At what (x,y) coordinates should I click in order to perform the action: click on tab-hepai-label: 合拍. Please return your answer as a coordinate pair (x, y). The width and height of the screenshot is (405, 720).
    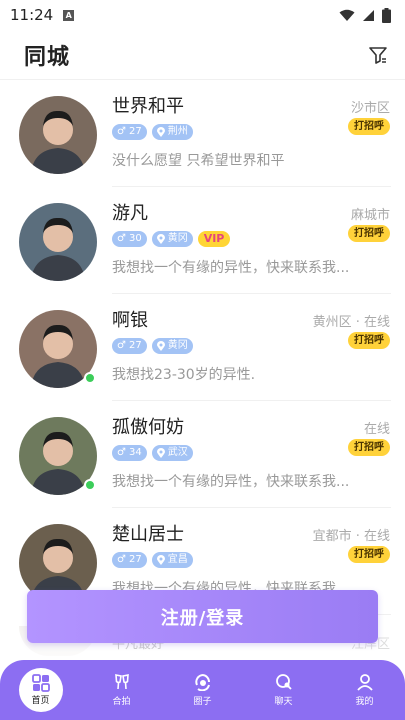
    Looking at the image, I should click on (121, 702).